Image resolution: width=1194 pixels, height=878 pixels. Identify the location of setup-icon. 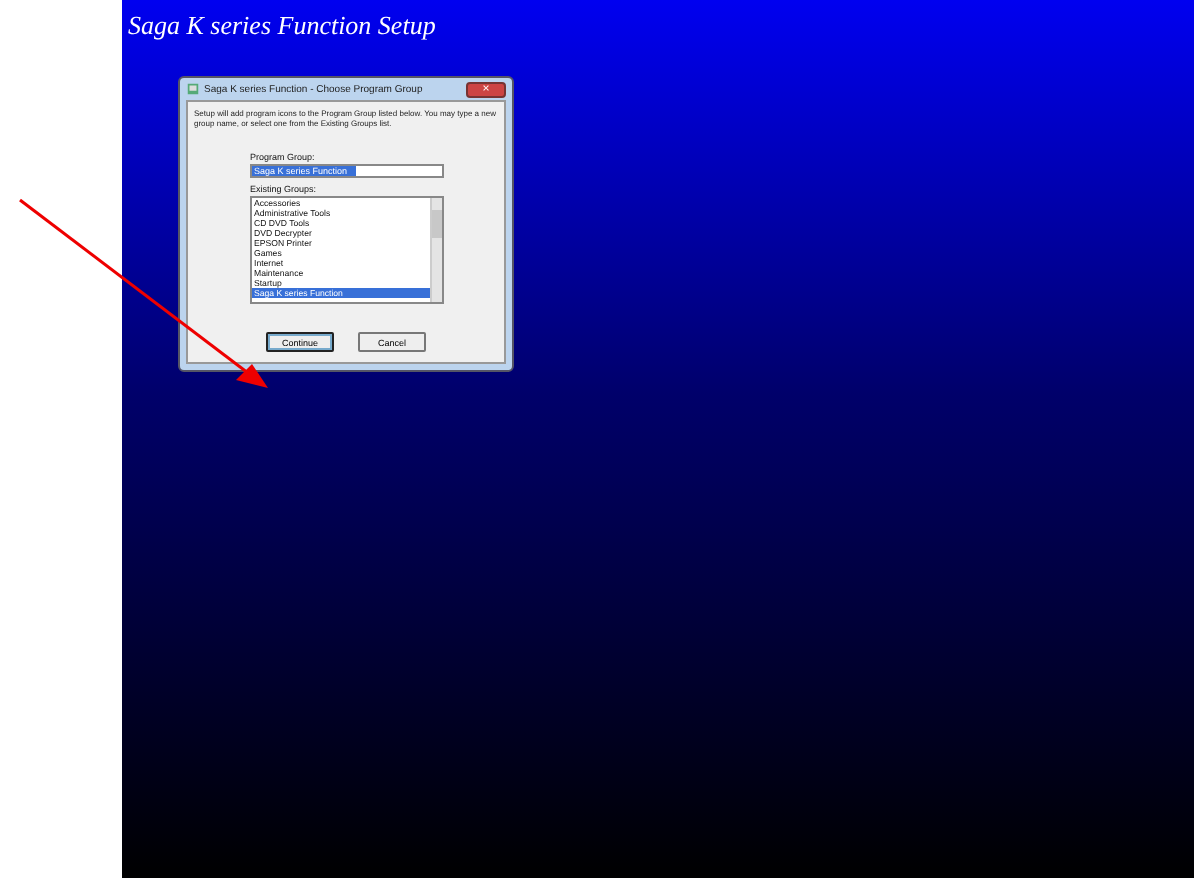
(193, 89).